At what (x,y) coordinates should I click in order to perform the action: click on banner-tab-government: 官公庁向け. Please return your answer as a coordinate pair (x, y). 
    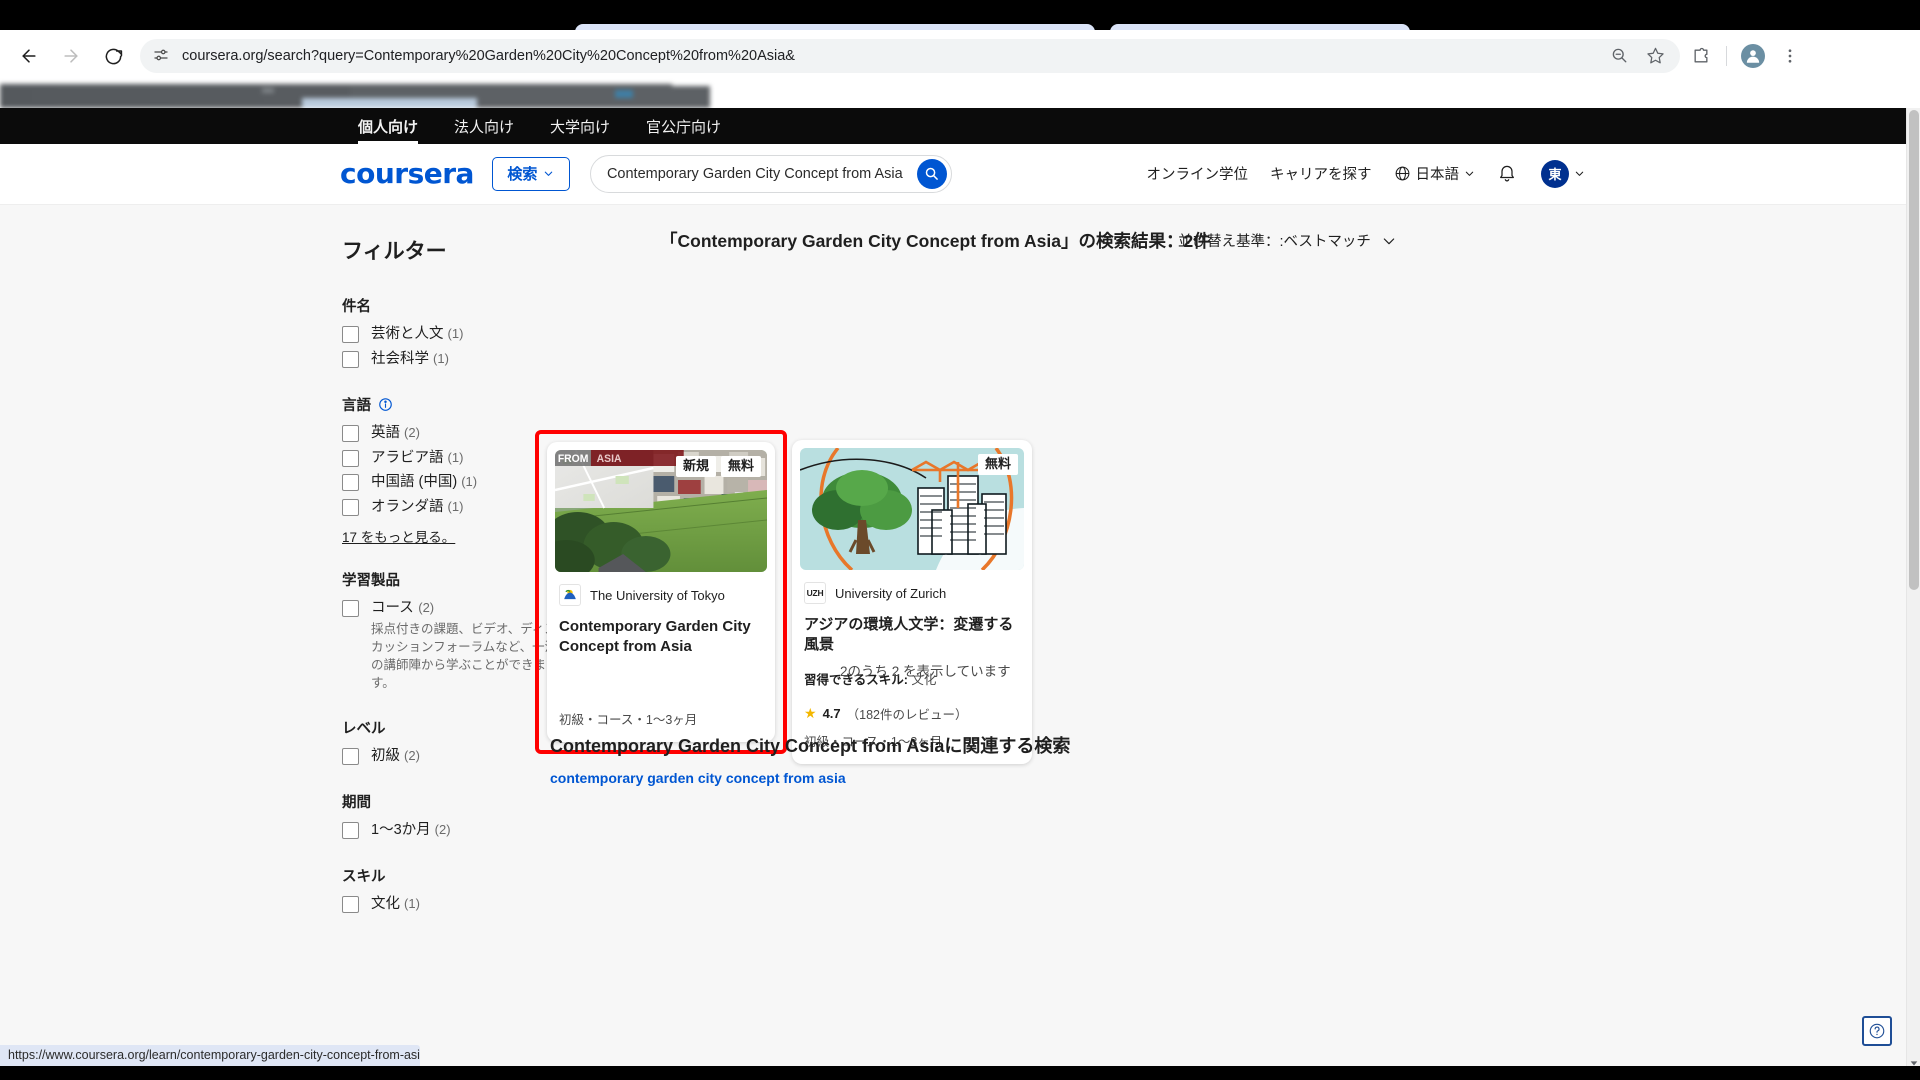
    Looking at the image, I should click on (683, 132).